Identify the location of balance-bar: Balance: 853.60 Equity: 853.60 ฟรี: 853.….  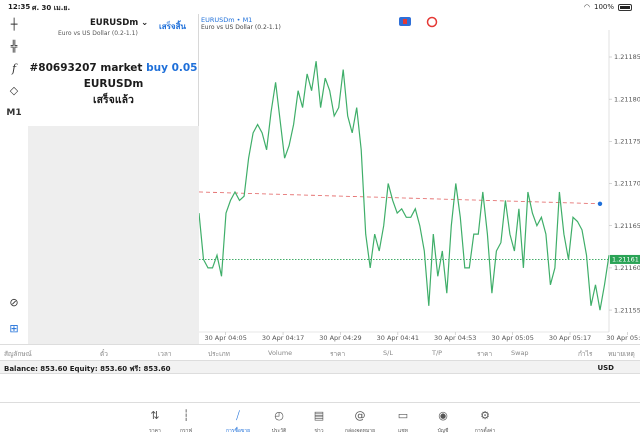
(320, 367).